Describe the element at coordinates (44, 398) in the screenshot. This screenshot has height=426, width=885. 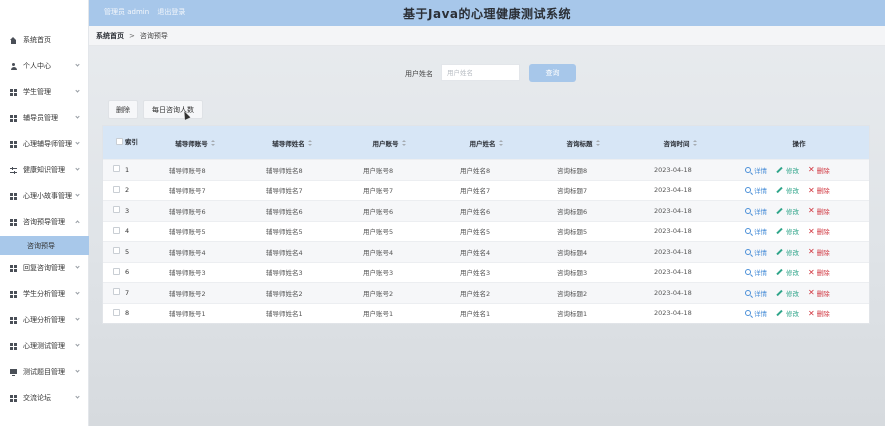
I see `sidebar-item-forum: 交流论坛` at that location.